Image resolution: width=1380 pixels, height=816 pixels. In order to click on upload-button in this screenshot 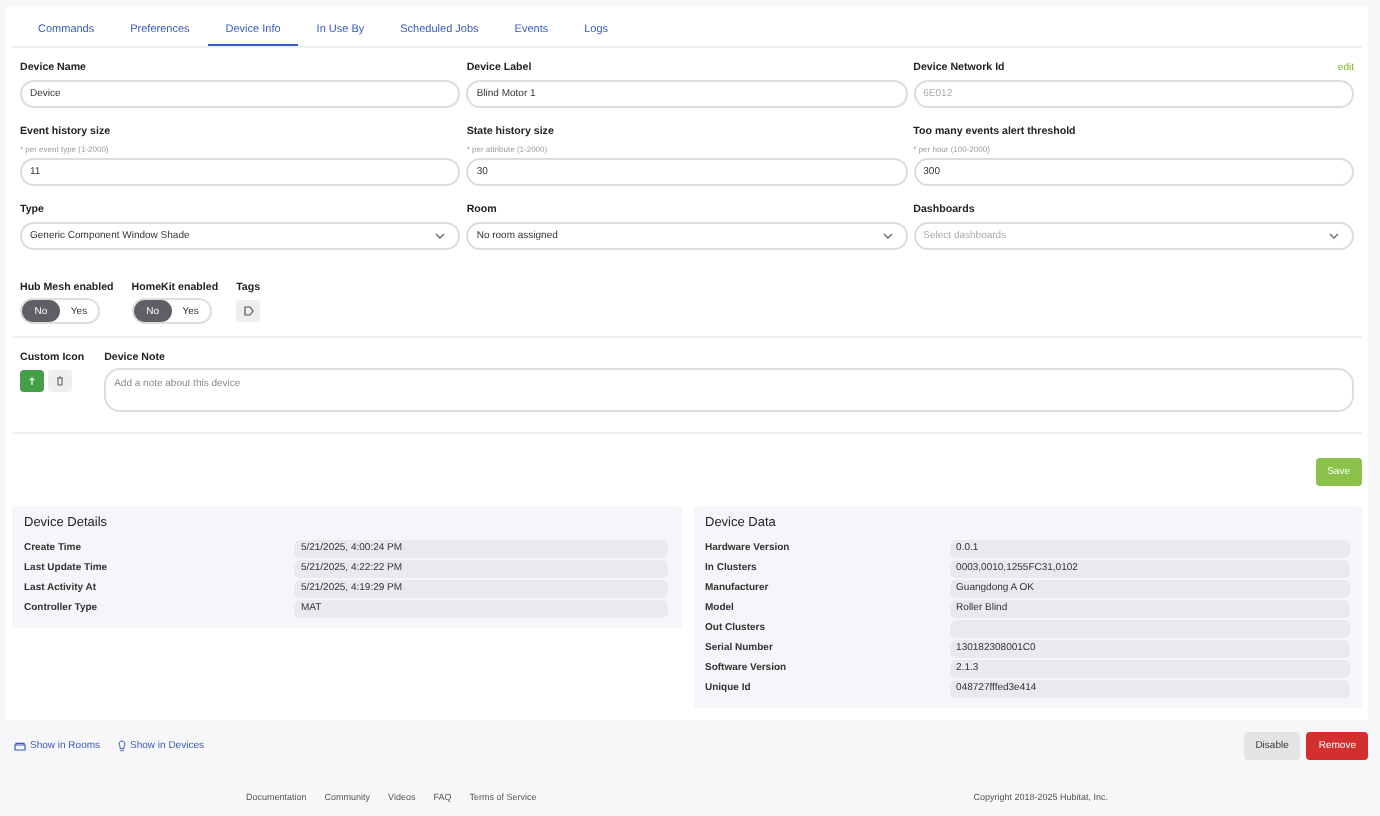, I will do `click(32, 381)`.